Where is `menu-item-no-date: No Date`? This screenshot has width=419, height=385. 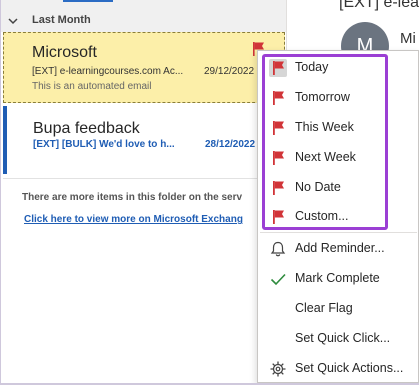
menu-item-no-date: No Date is located at coordinates (339, 188).